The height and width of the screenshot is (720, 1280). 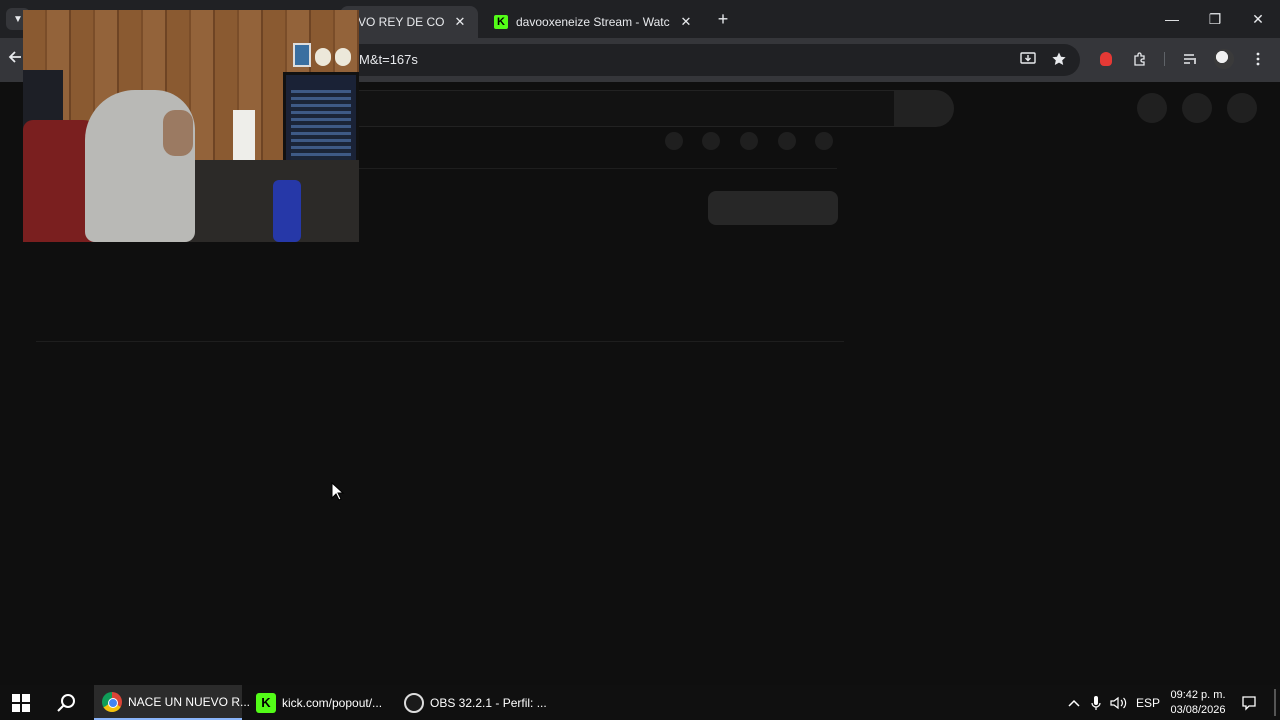 What do you see at coordinates (388, 59) in the screenshot?
I see `address-bar-url: M&t=167s` at bounding box center [388, 59].